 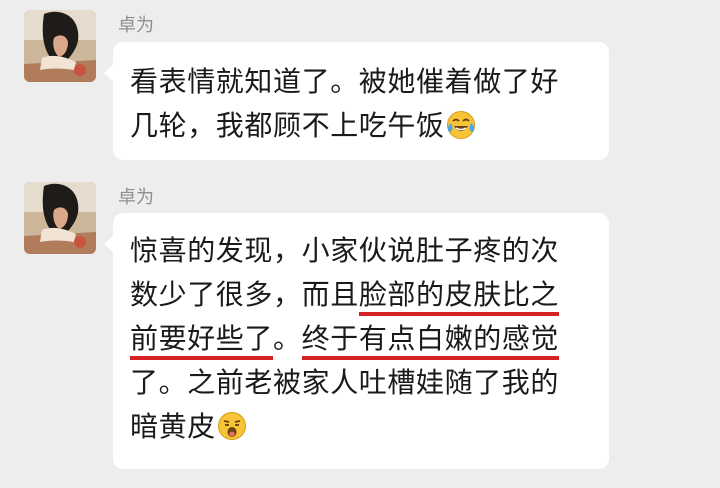 I want to click on message-line: 数少了很多，而且脸部的皮肤比之, so click(x=345, y=296).